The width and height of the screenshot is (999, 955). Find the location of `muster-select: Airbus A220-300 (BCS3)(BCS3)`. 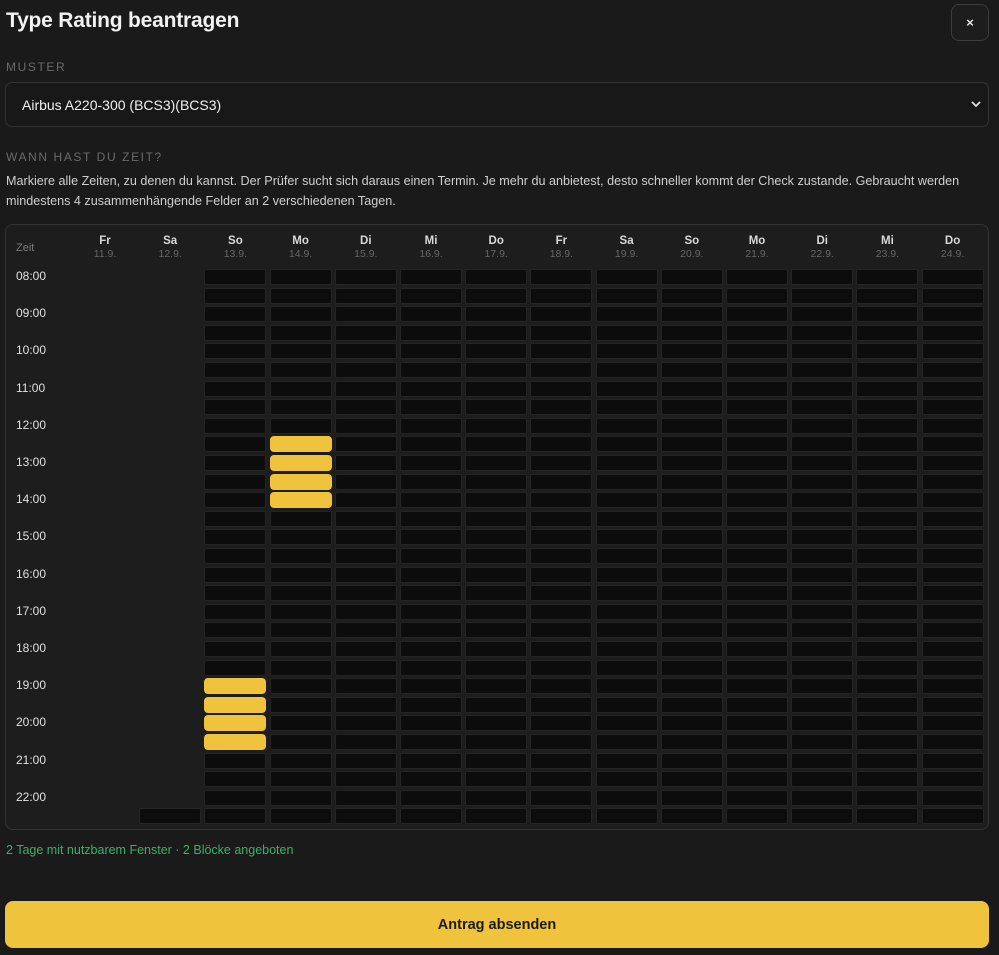

muster-select: Airbus A220-300 (BCS3)(BCS3) is located at coordinates (497, 104).